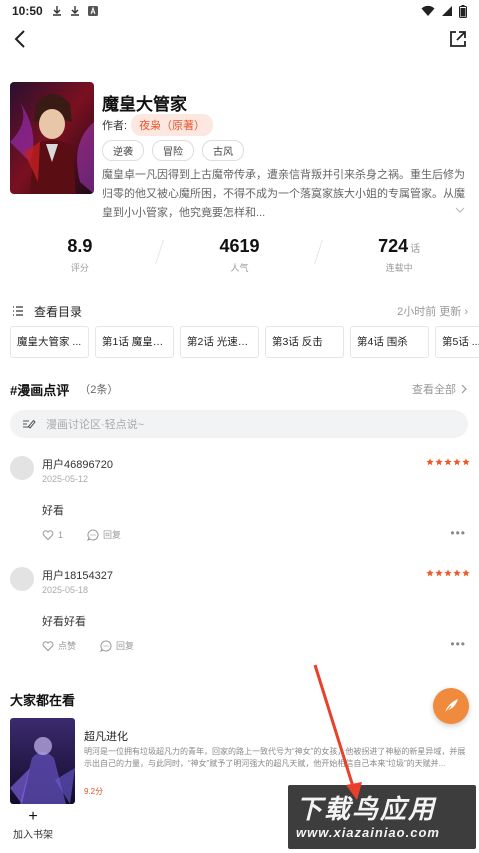  I want to click on recommended-score: 9.2分, so click(94, 791).